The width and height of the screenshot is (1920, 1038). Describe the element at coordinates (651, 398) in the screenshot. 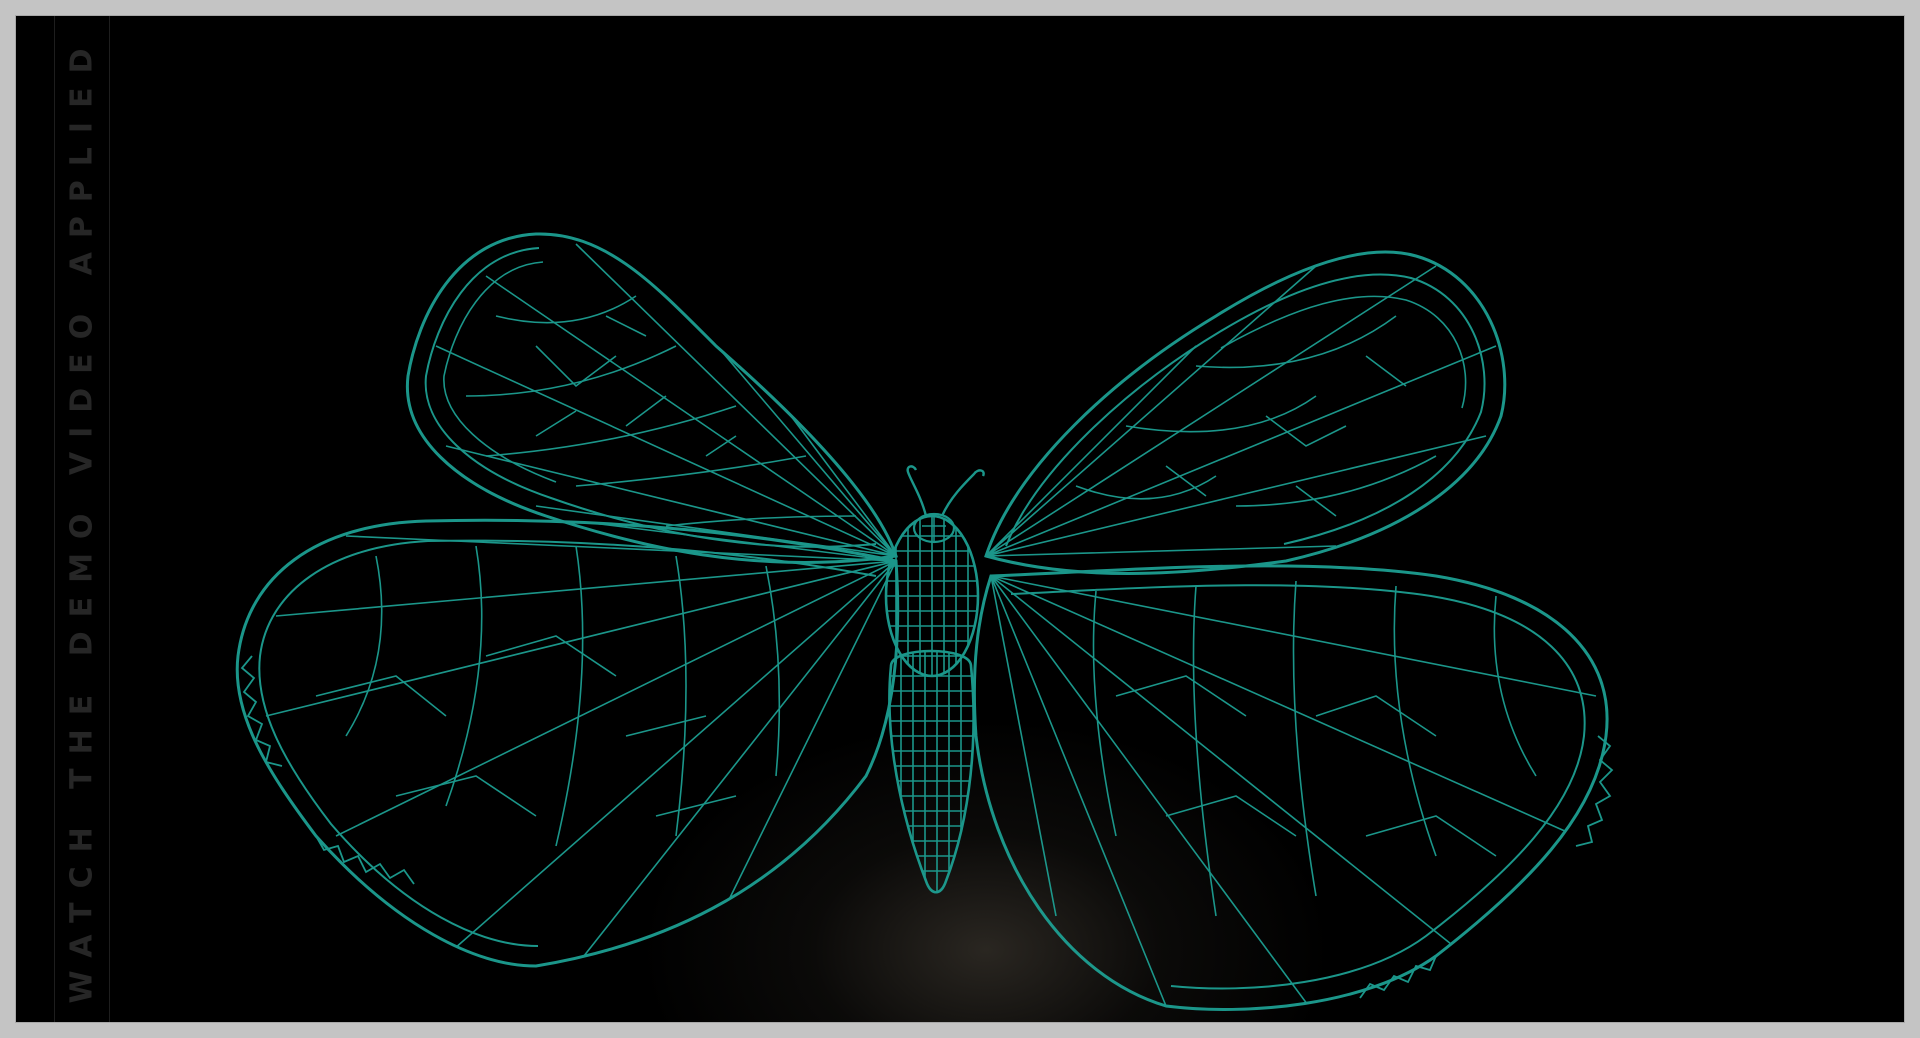

I see `upper-left-wing` at that location.